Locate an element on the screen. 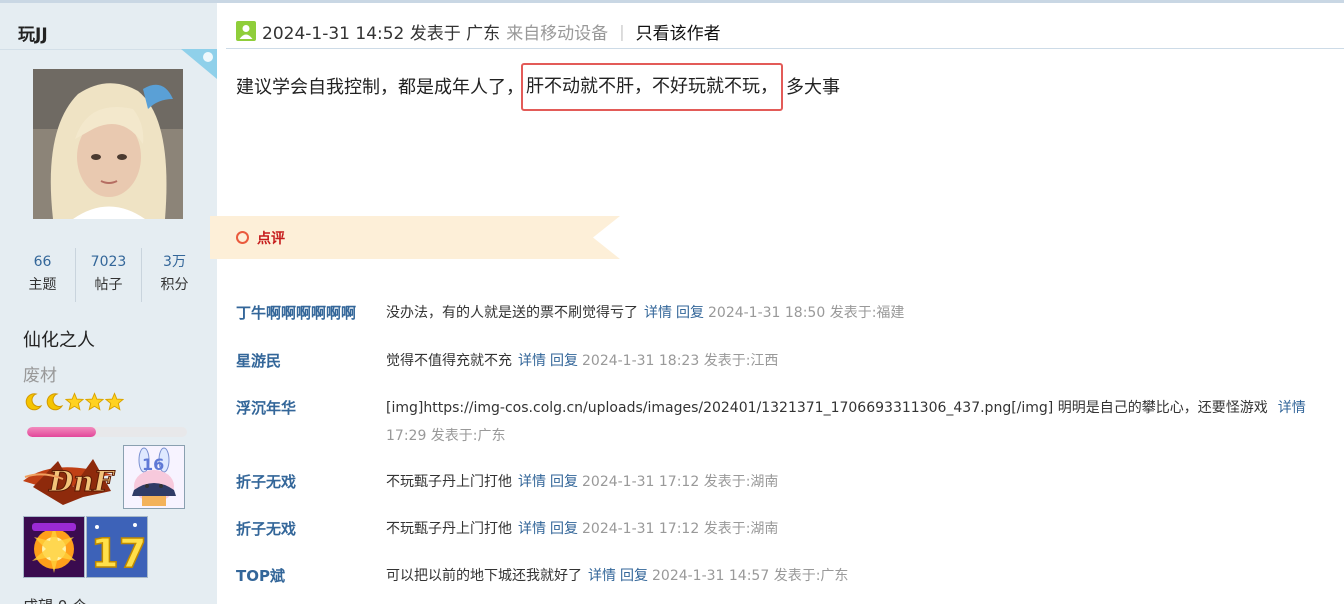 Image resolution: width=1344 pixels, height=604 pixels. medal-dnf-icon: DnF is located at coordinates (71, 478).